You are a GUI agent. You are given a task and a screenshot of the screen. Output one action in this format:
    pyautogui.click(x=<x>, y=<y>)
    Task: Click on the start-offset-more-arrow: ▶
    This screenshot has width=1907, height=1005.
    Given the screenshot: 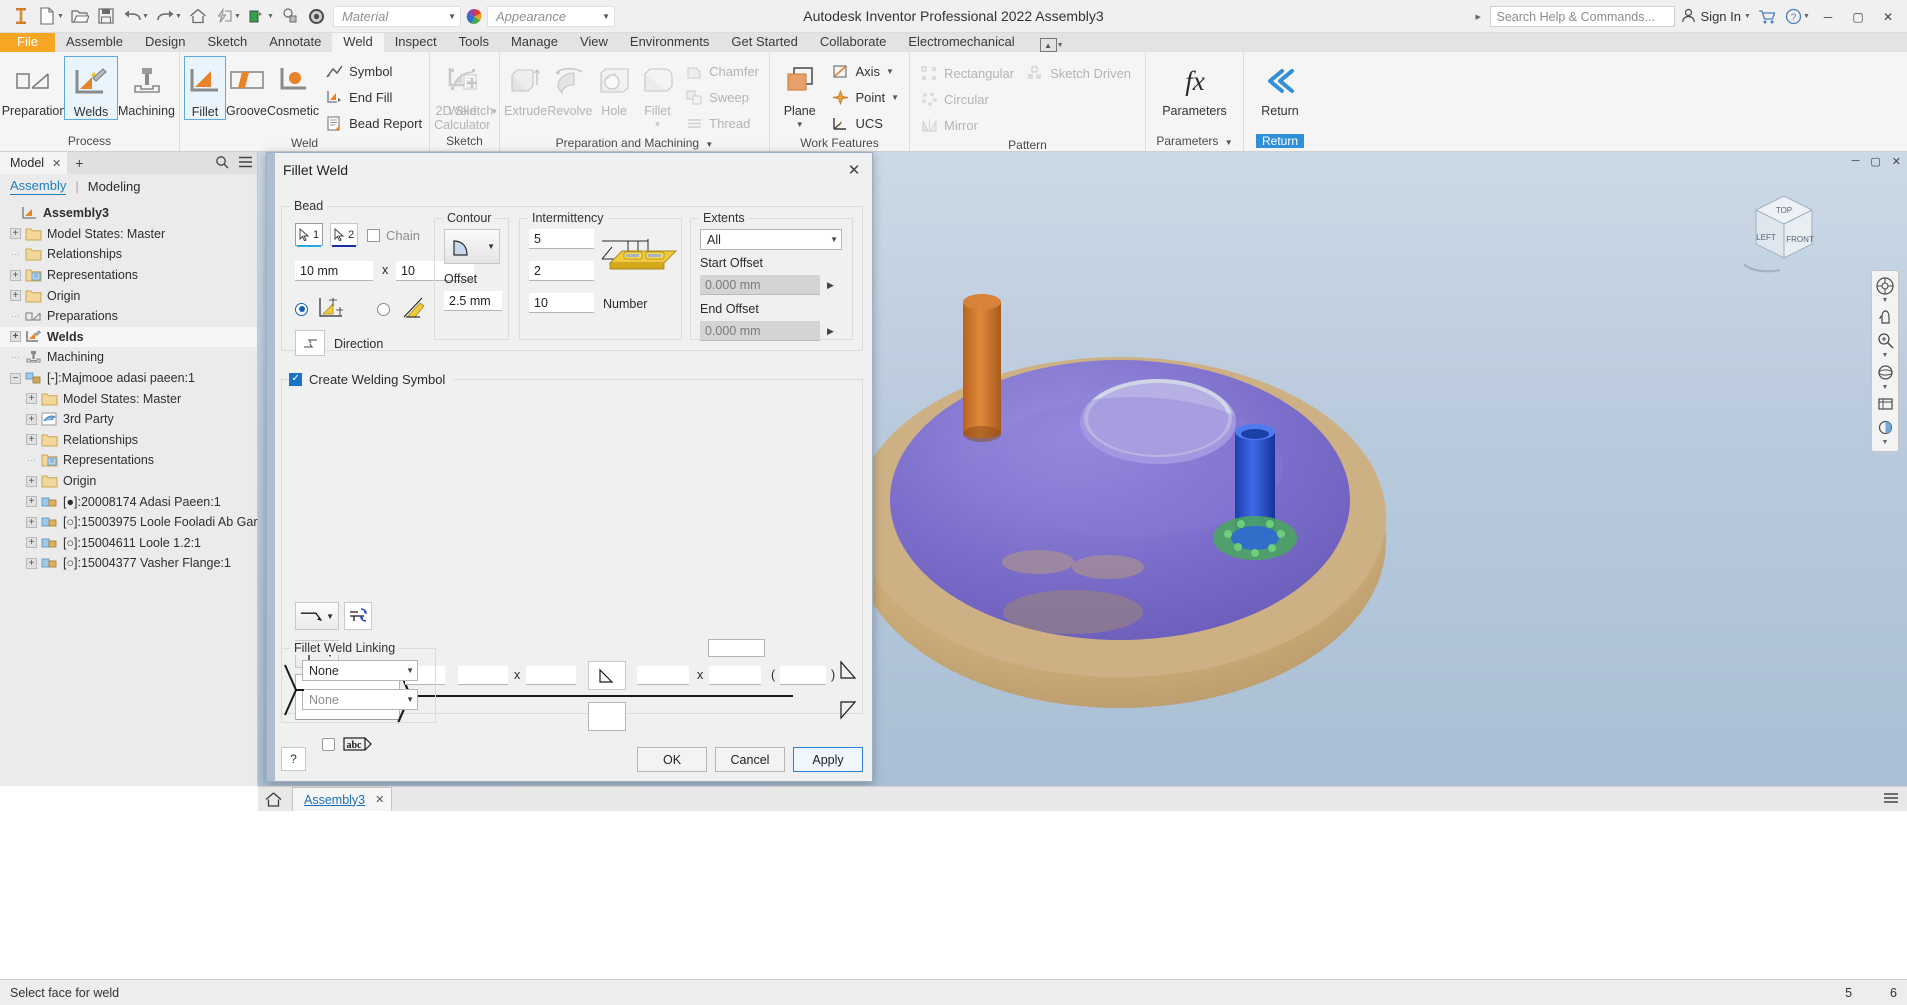 What is the action you would take?
    pyautogui.click(x=827, y=285)
    